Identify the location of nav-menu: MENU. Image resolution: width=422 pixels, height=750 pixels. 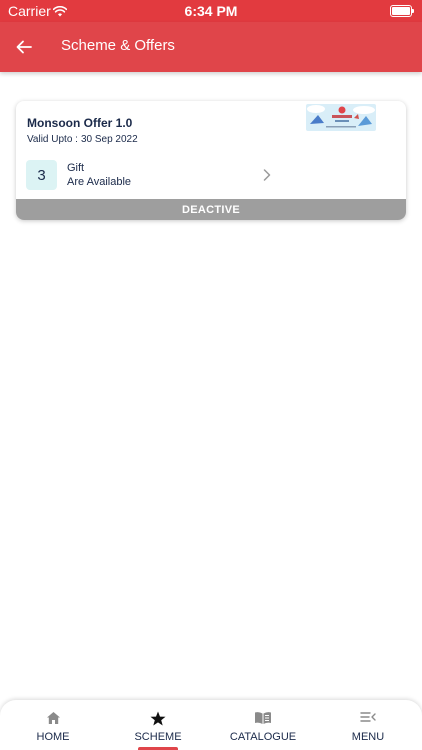
(368, 725).